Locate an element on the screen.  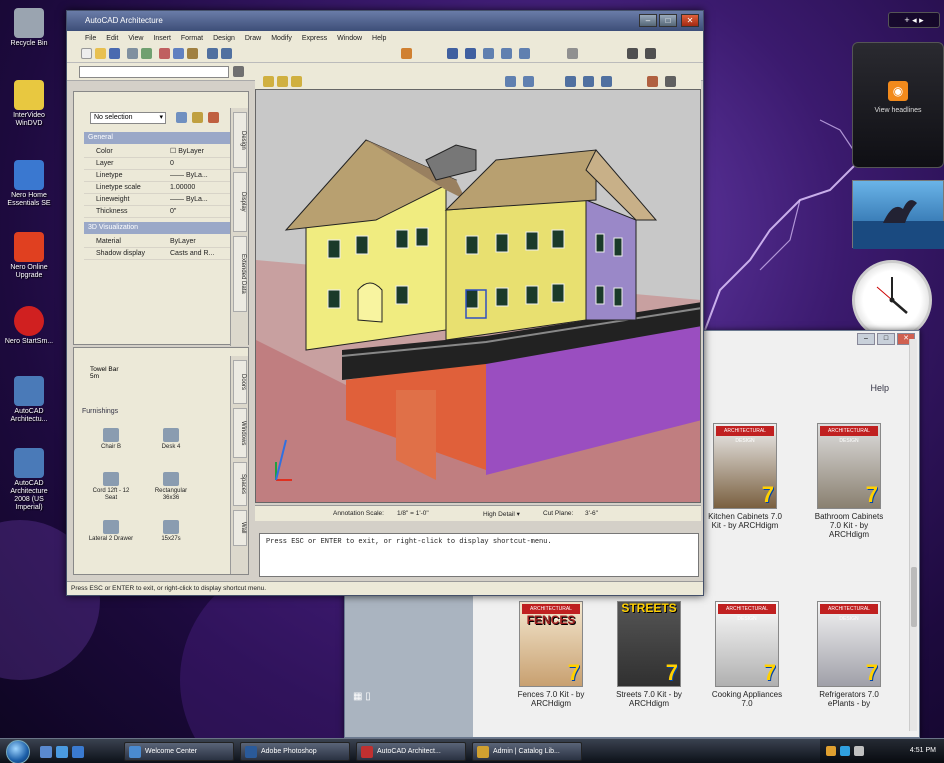
cut-icon is located at coordinates (164, 53).